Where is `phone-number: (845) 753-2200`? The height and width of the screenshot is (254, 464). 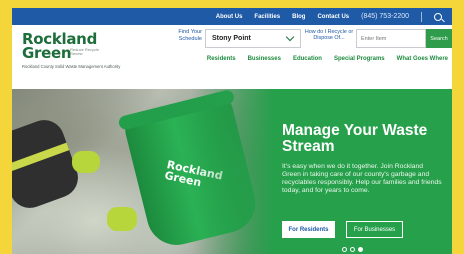
phone-number: (845) 753-2200 is located at coordinates (385, 16).